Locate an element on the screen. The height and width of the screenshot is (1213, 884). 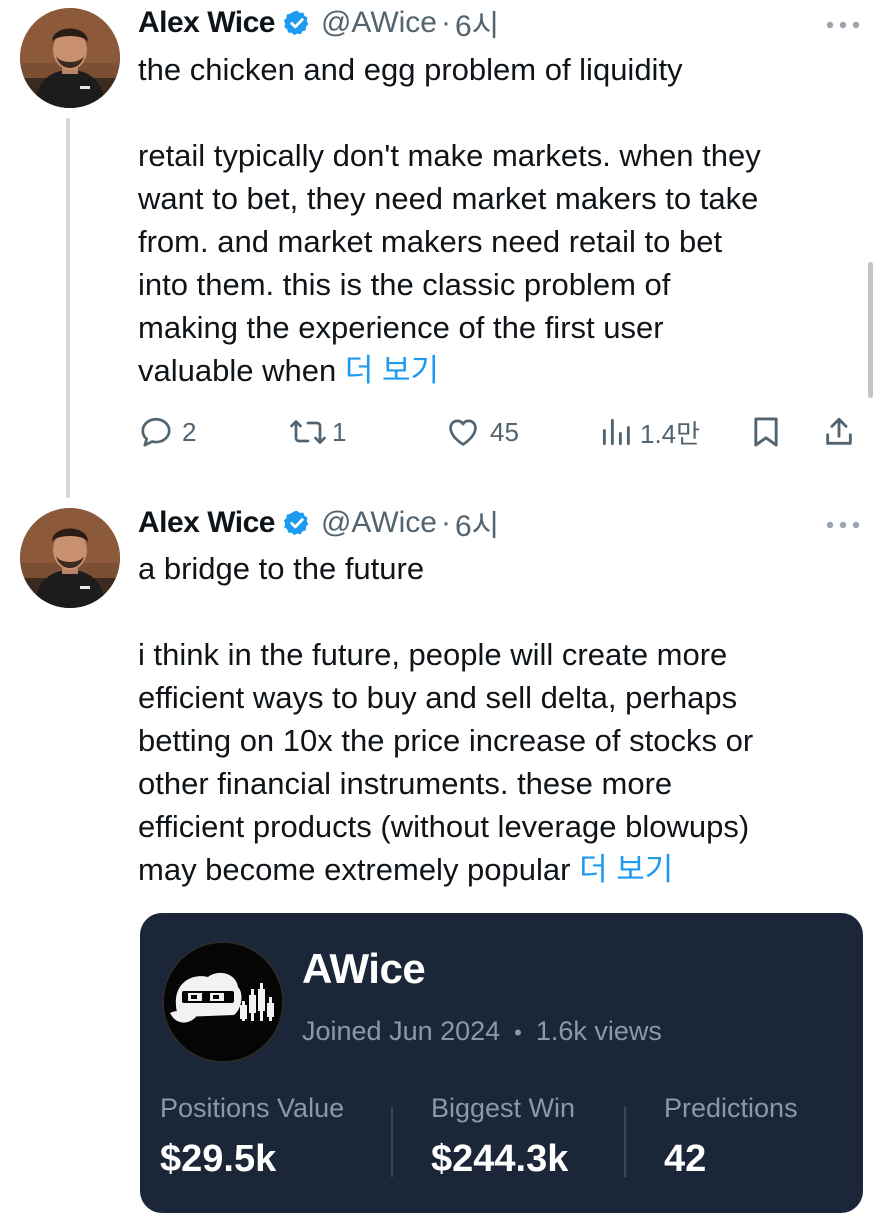
stat-label: Positions Value is located at coordinates (252, 1108).